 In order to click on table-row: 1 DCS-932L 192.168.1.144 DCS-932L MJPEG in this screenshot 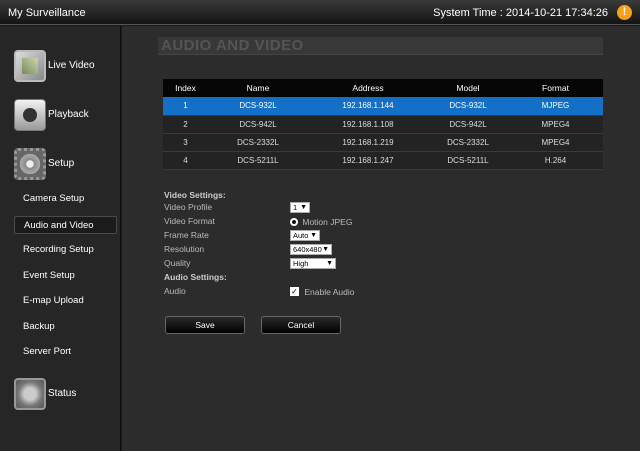, I will do `click(383, 106)`.